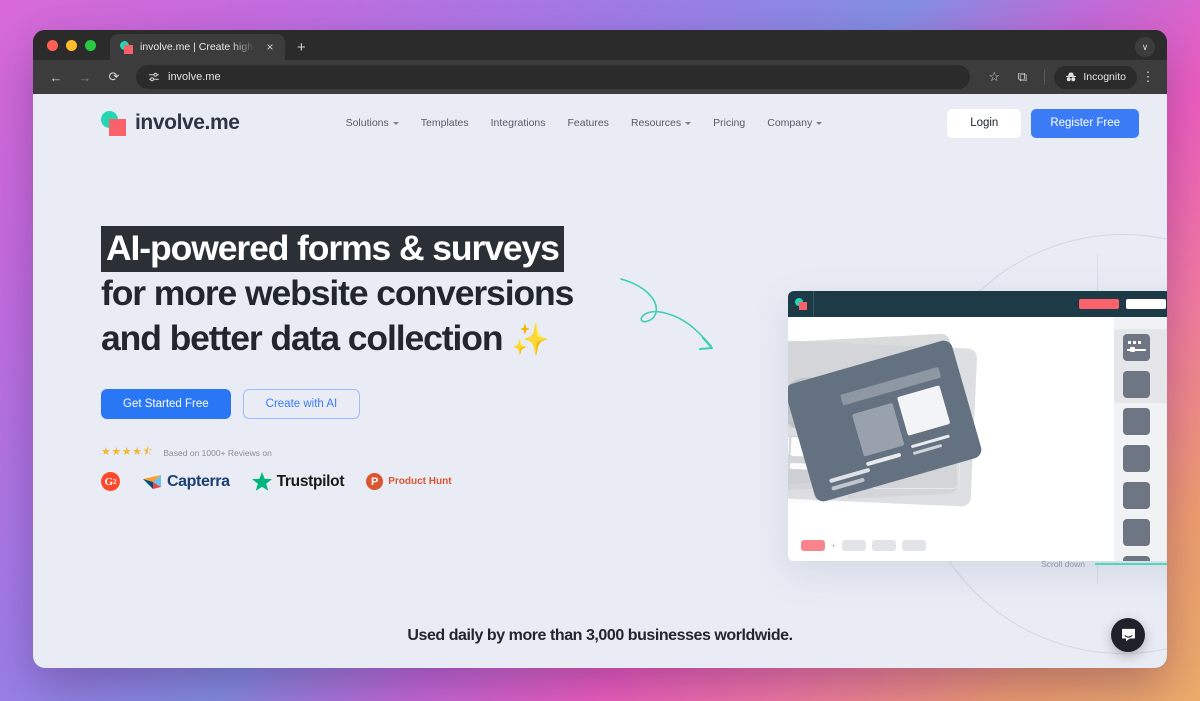 The image size is (1200, 701). I want to click on forward-icon: →, so click(85, 77).